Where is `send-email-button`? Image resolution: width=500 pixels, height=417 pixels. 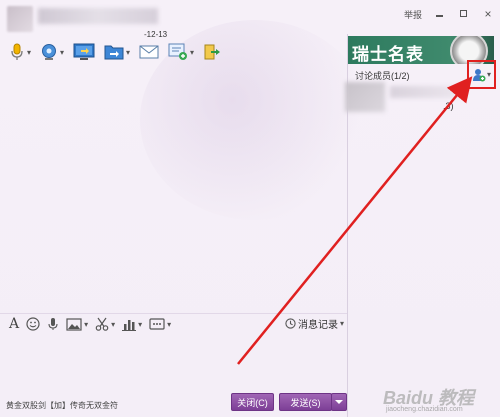
send-email-button is located at coordinates (149, 52).